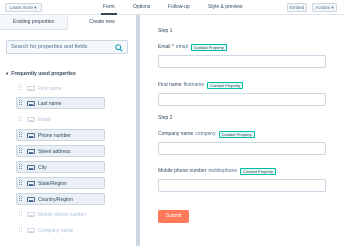  I want to click on tab-options: Options, so click(141, 7).